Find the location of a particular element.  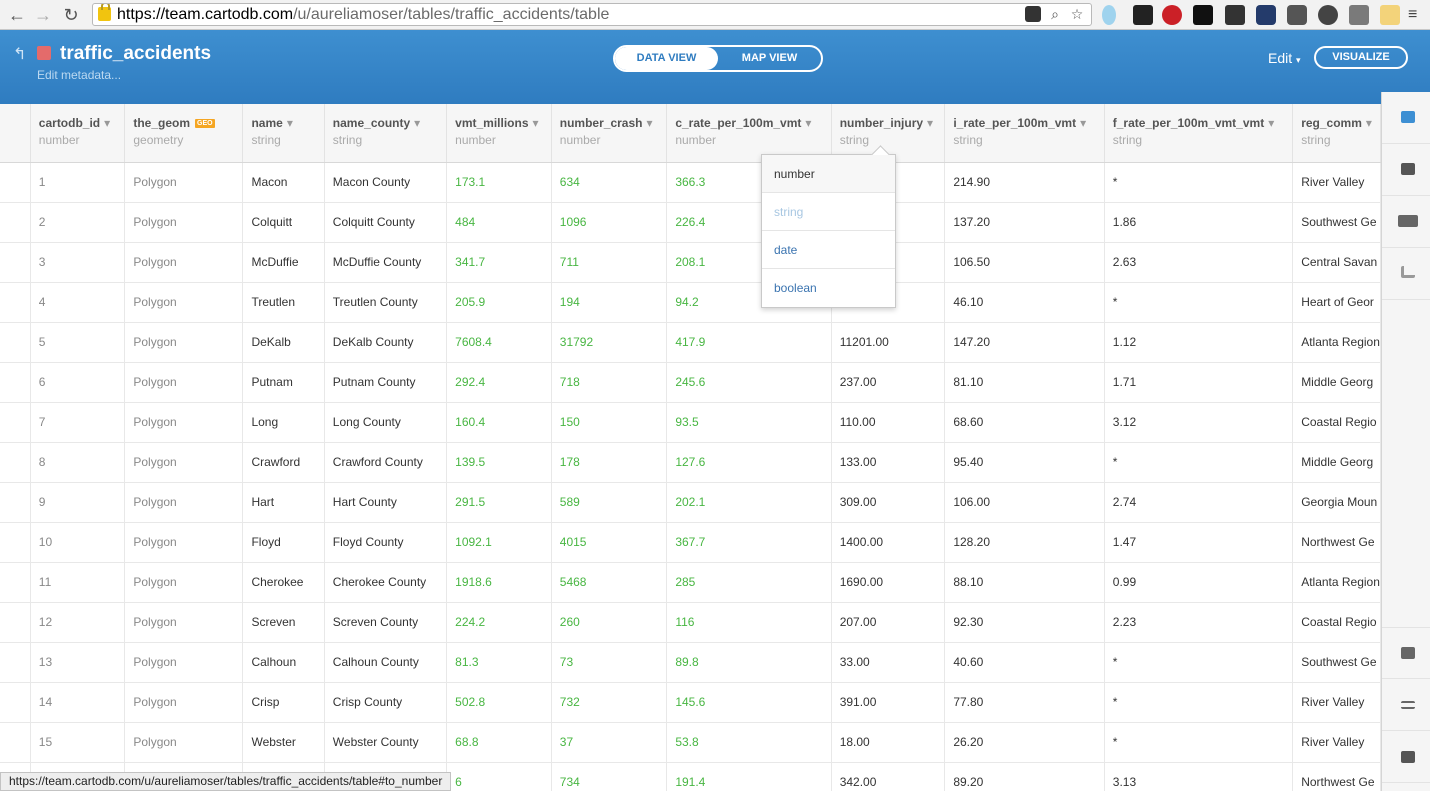

table-cell: 88.10 is located at coordinates (1024, 582).